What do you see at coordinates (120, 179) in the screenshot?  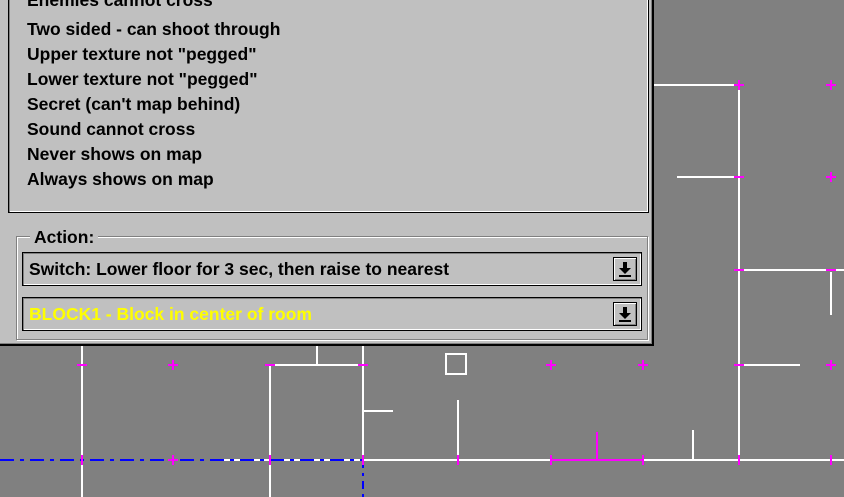 I see `flag-always-shows-on-map: Always shows on map` at bounding box center [120, 179].